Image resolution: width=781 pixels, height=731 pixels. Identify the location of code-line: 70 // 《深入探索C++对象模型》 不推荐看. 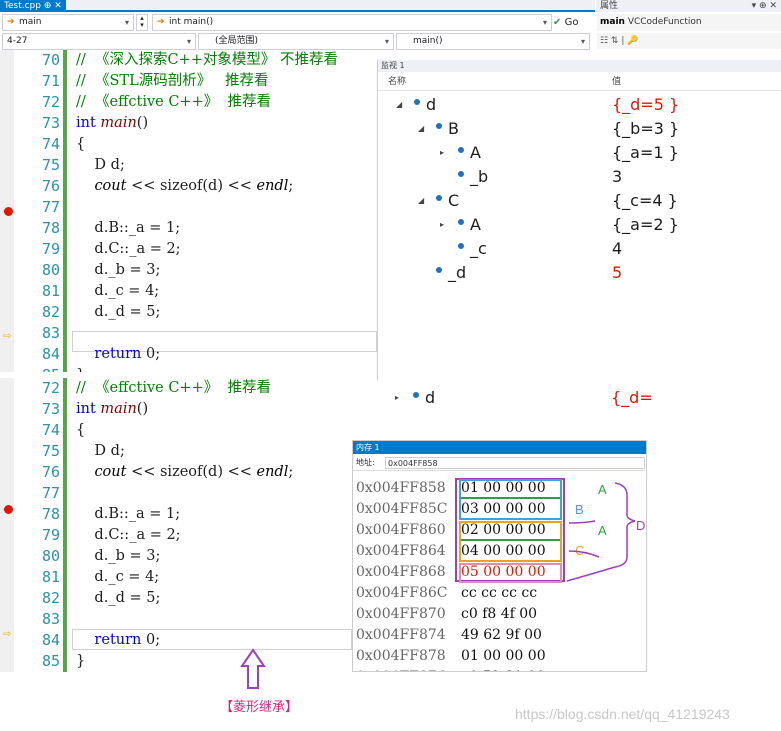
(188, 60).